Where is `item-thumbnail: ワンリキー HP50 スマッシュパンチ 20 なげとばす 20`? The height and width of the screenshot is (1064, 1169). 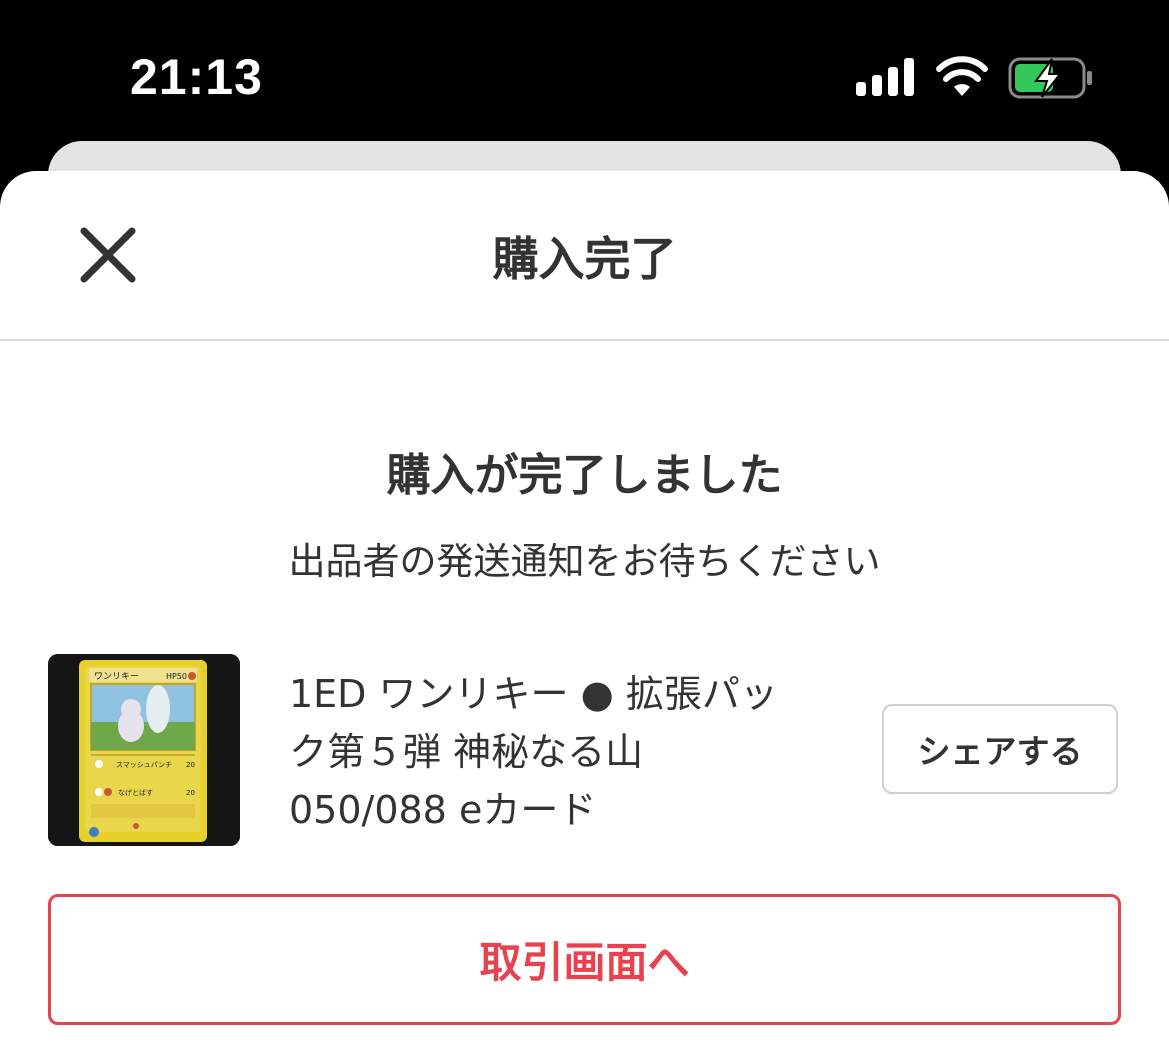
item-thumbnail: ワンリキー HP50 スマッシュパンチ 20 なげとばす 20 is located at coordinates (144, 750).